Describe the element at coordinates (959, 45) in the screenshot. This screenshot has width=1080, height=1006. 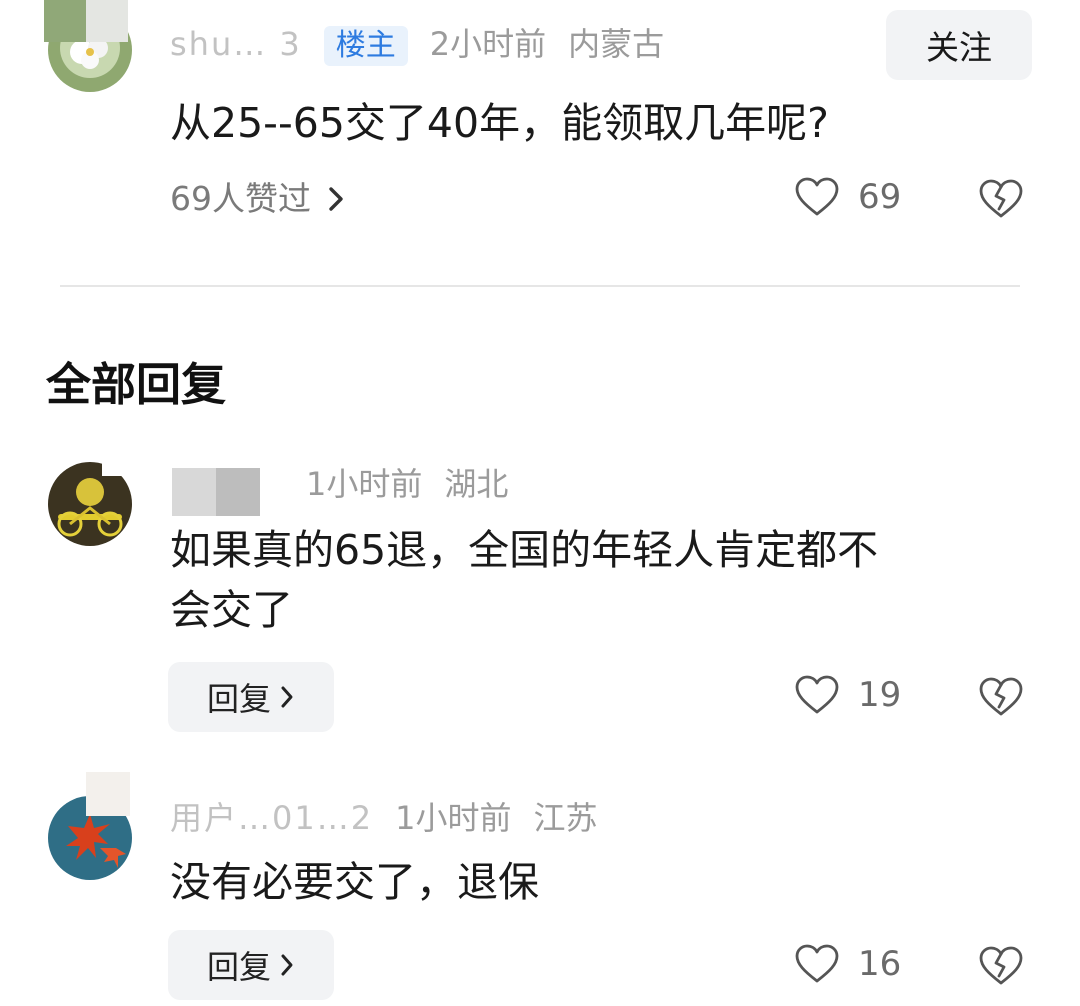
I see `follow-button: 关注` at that location.